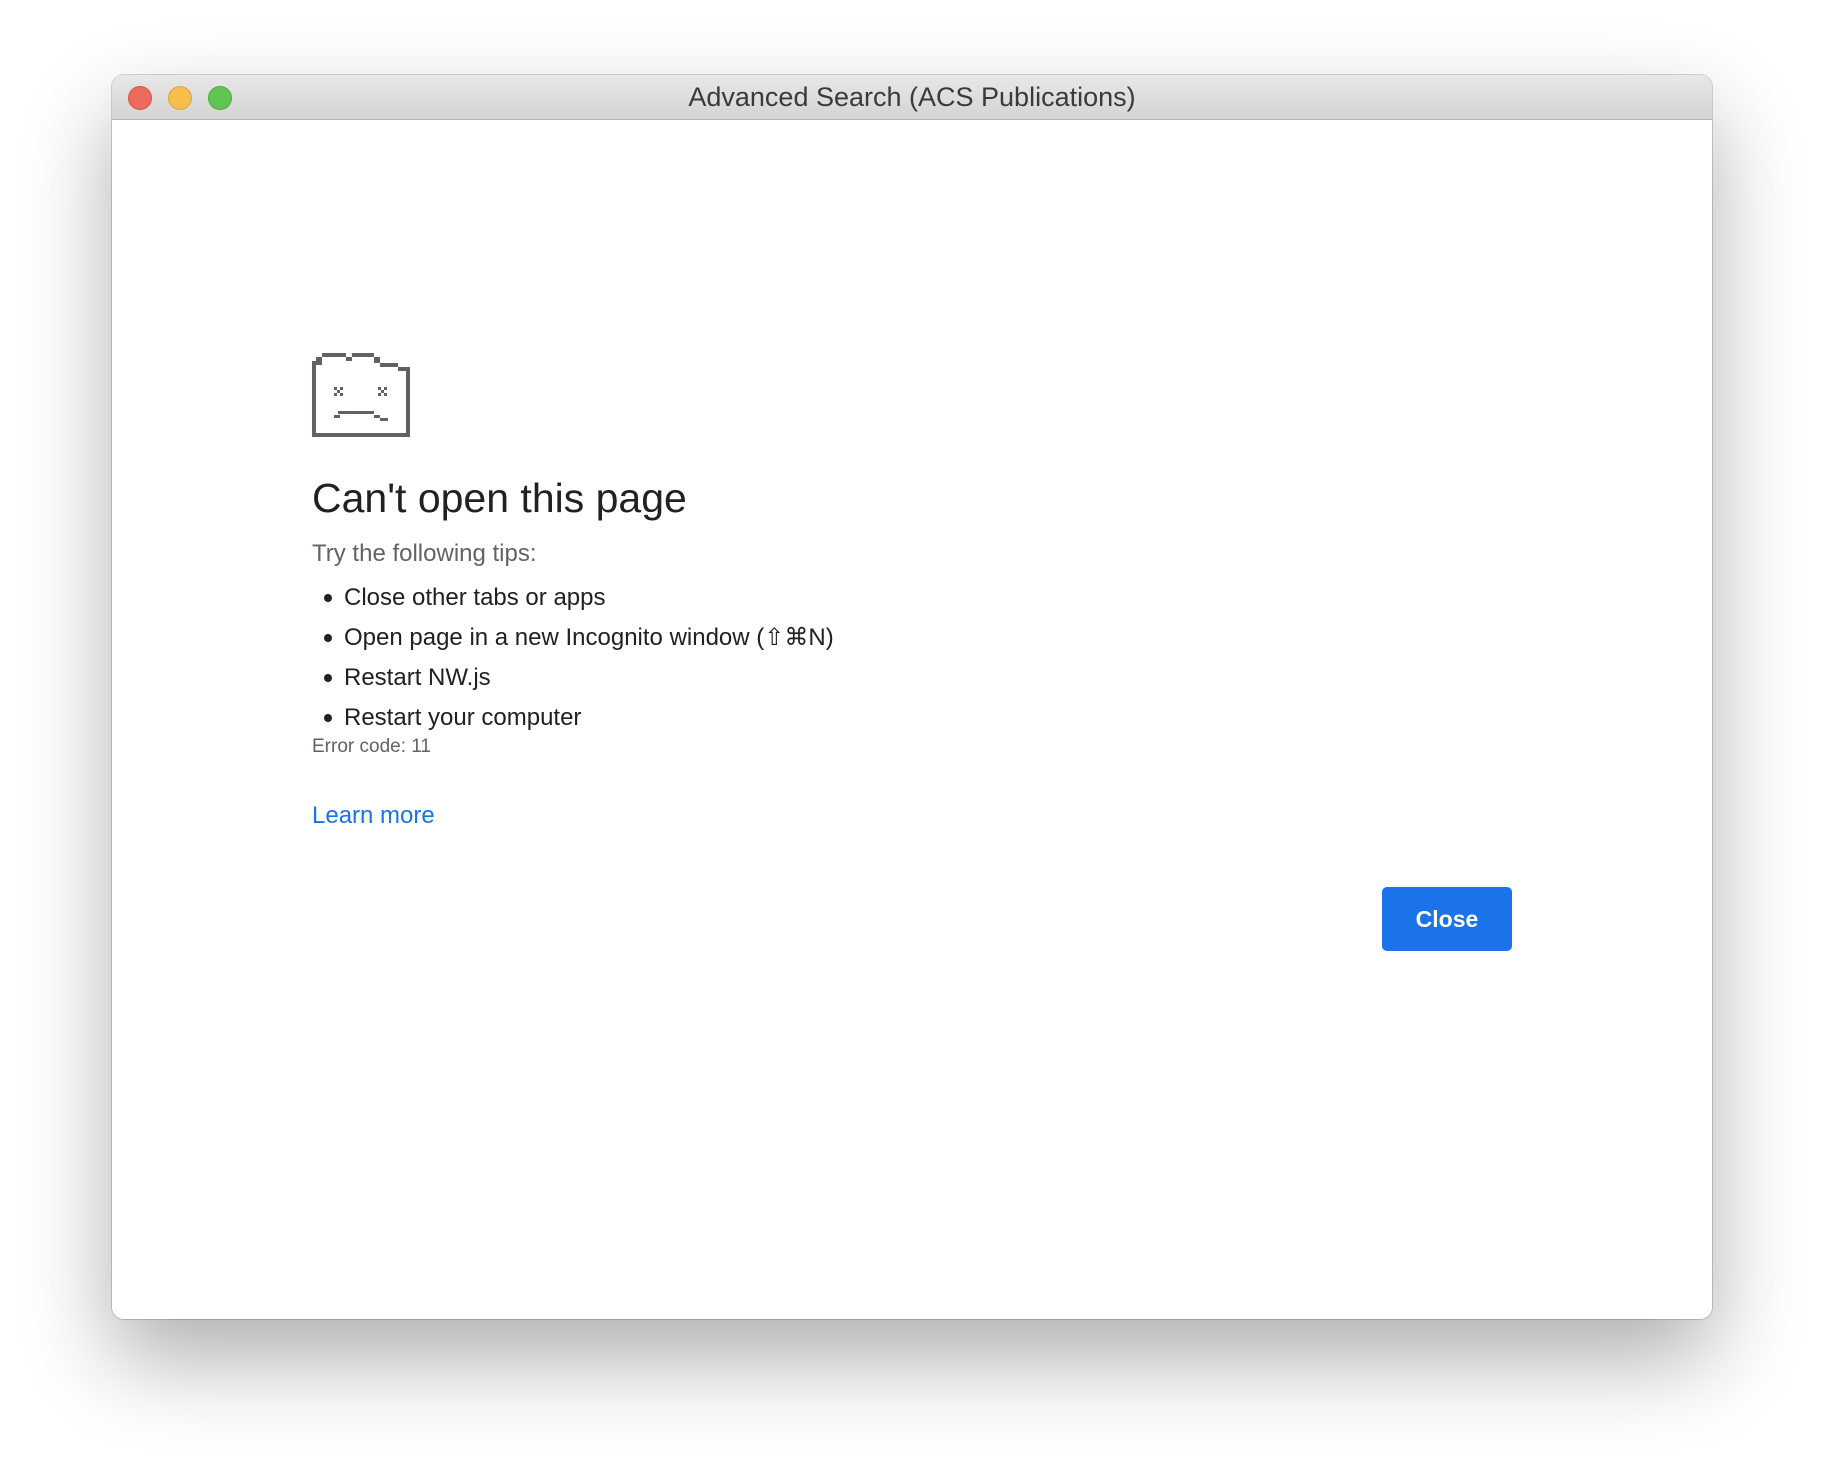  Describe the element at coordinates (361, 395) in the screenshot. I see `sad-tab-icon` at that location.